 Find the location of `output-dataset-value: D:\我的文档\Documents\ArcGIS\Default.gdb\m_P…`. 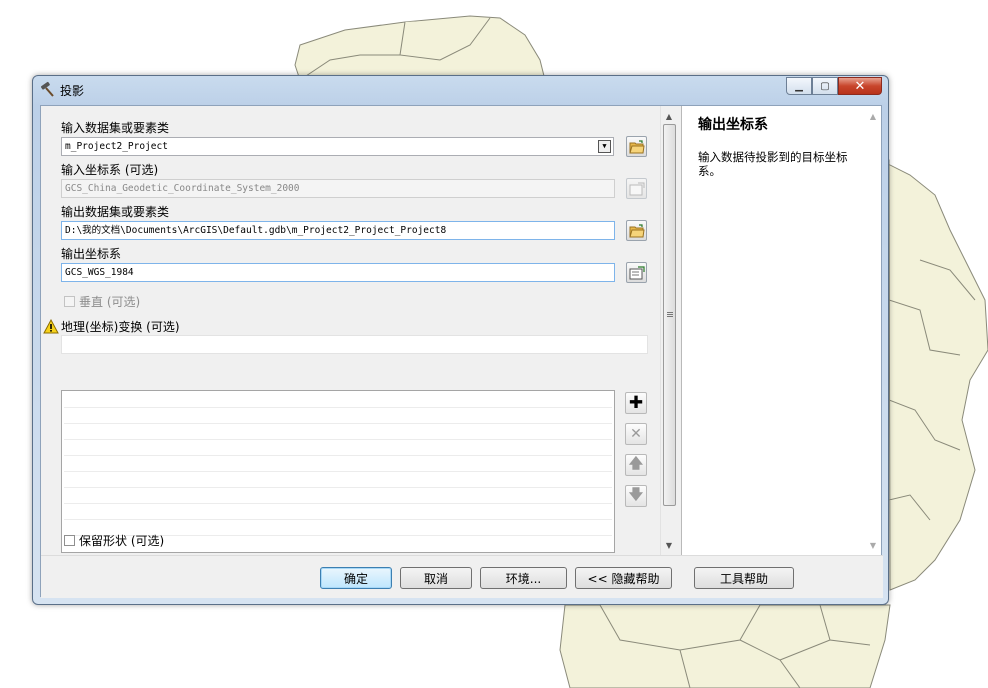

output-dataset-value: D:\我的文档\Documents\ArcGIS\Default.gdb\m_P… is located at coordinates (256, 230).